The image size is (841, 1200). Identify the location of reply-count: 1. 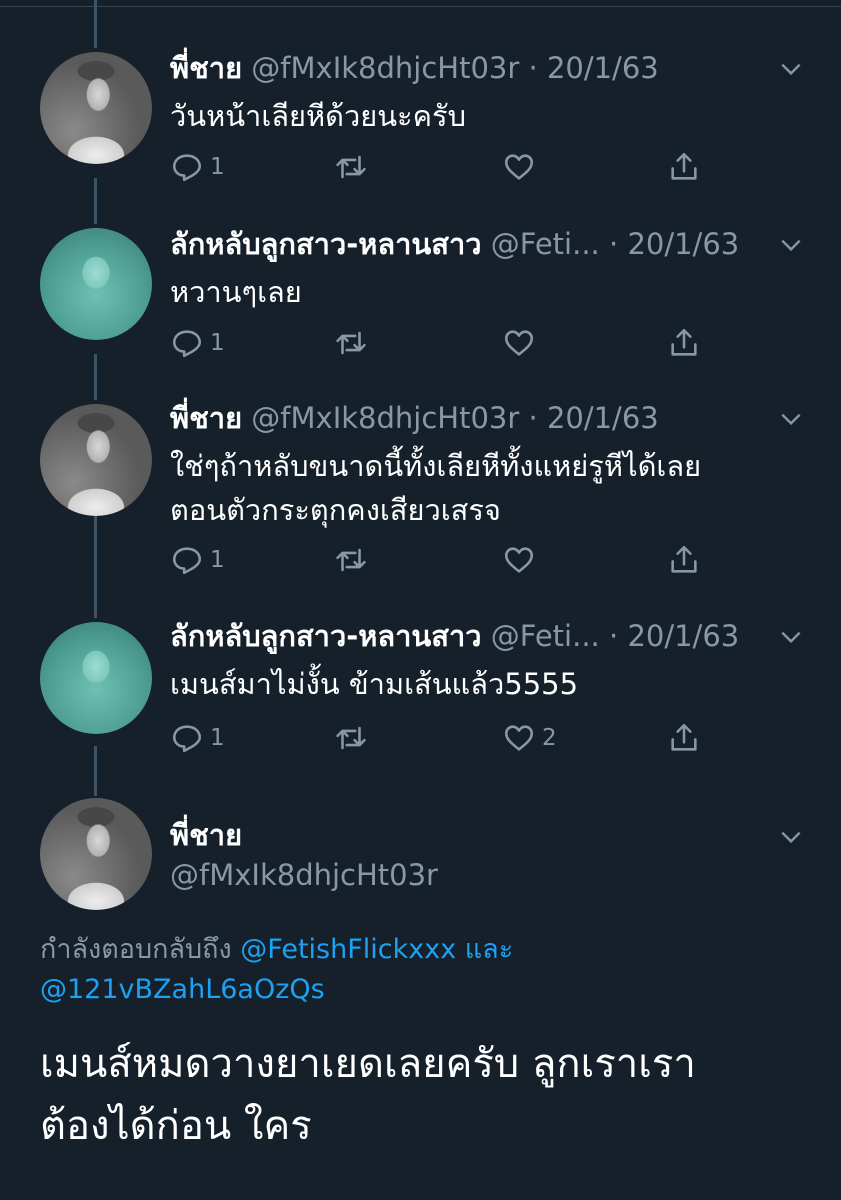
(217, 738).